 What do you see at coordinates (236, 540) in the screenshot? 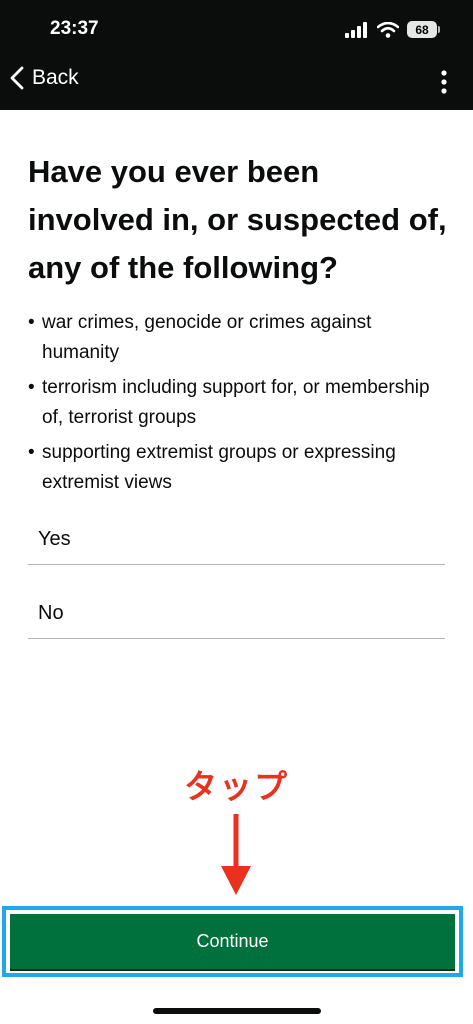
I see `option-yes: Yes` at bounding box center [236, 540].